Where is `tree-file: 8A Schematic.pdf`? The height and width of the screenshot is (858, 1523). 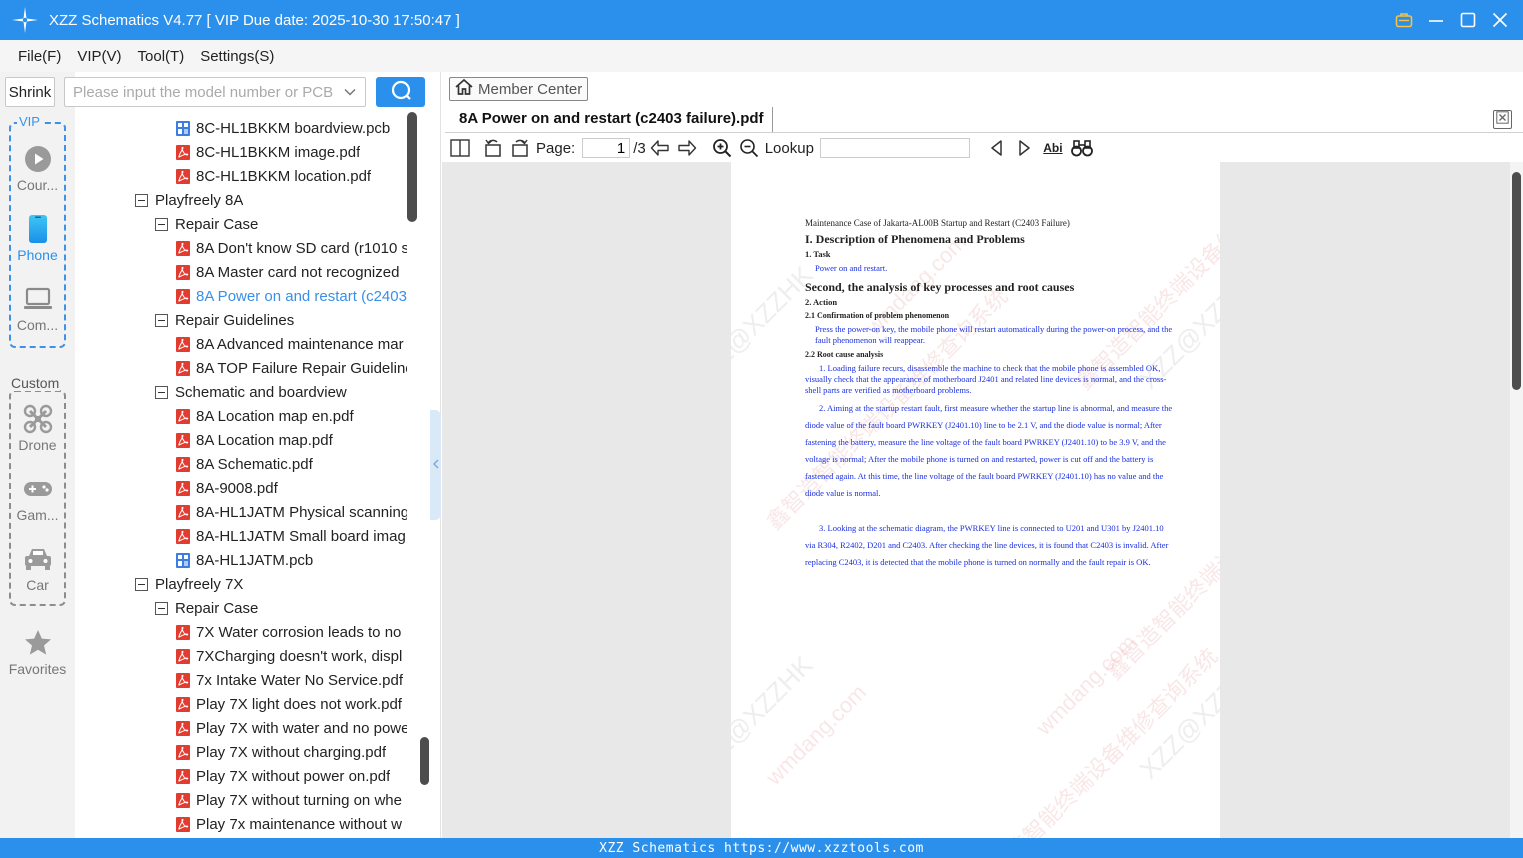 tree-file: 8A Schematic.pdf is located at coordinates (291, 464).